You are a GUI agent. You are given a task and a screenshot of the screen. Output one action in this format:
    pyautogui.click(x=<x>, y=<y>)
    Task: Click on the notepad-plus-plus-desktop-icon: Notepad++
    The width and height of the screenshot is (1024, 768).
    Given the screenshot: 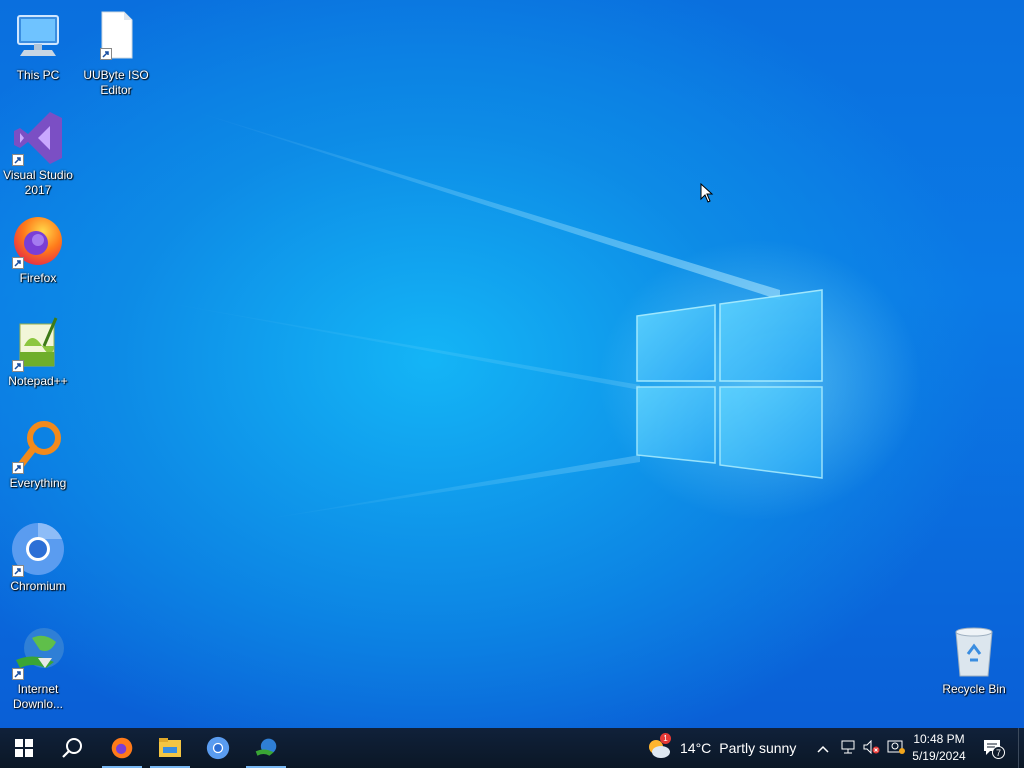 What is the action you would take?
    pyautogui.click(x=38, y=352)
    